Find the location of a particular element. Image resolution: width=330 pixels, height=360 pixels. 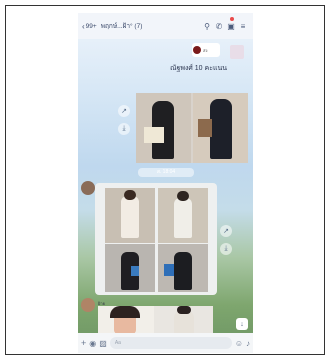

pinned-avatar is located at coordinates (197, 50).